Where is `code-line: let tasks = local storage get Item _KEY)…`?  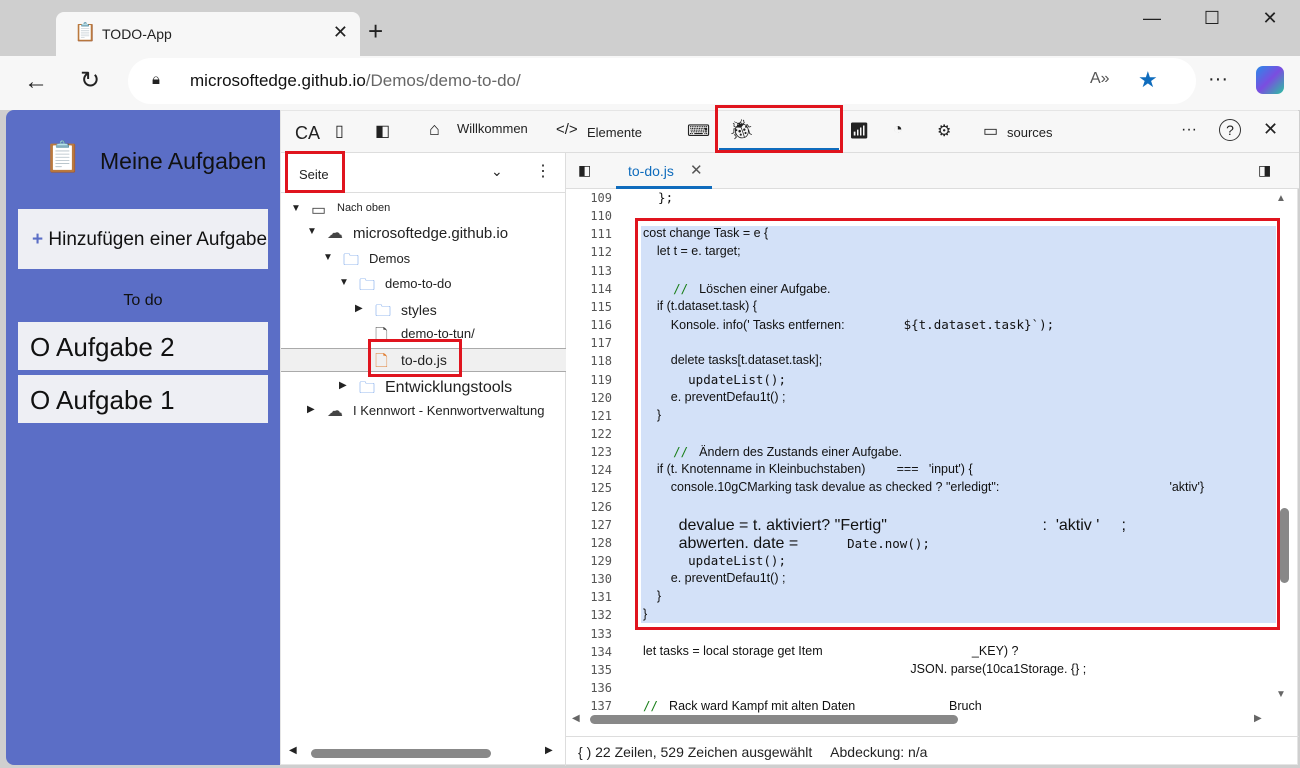 code-line: let tasks = local storage get Item _KEY)… is located at coordinates (831, 651).